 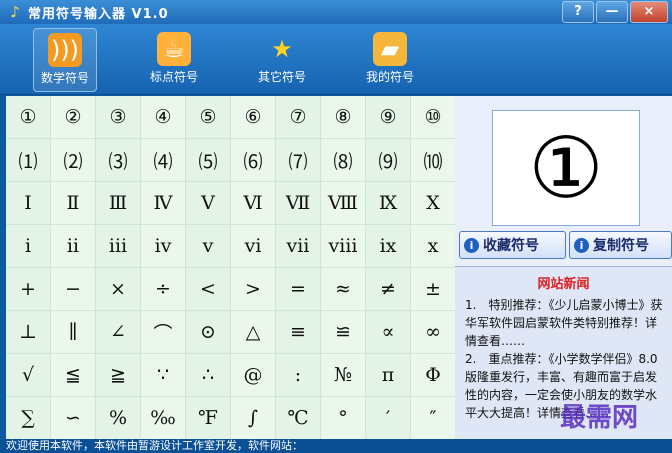 What do you see at coordinates (253, 246) in the screenshot?
I see `symbol-cell: ⅵ` at bounding box center [253, 246].